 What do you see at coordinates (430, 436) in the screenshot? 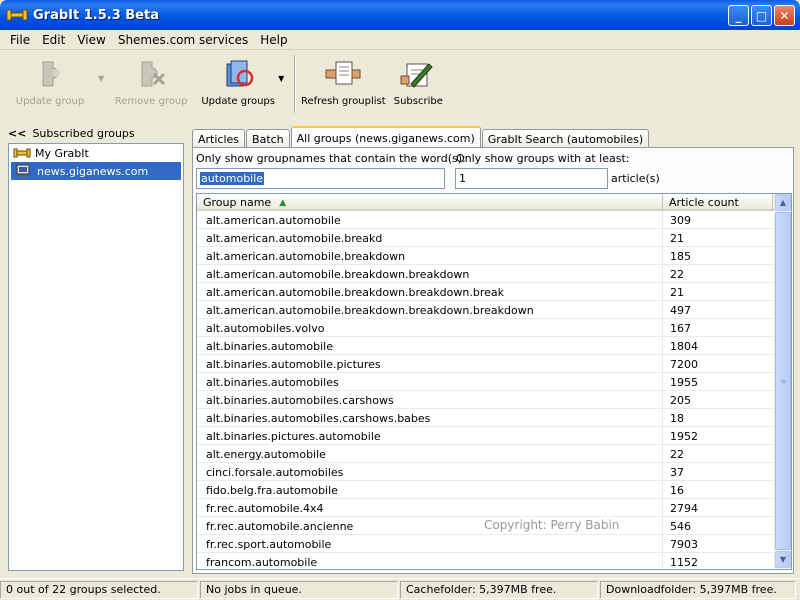
I see `group-name-cell: alt.binaries.pictures.automobile` at bounding box center [430, 436].